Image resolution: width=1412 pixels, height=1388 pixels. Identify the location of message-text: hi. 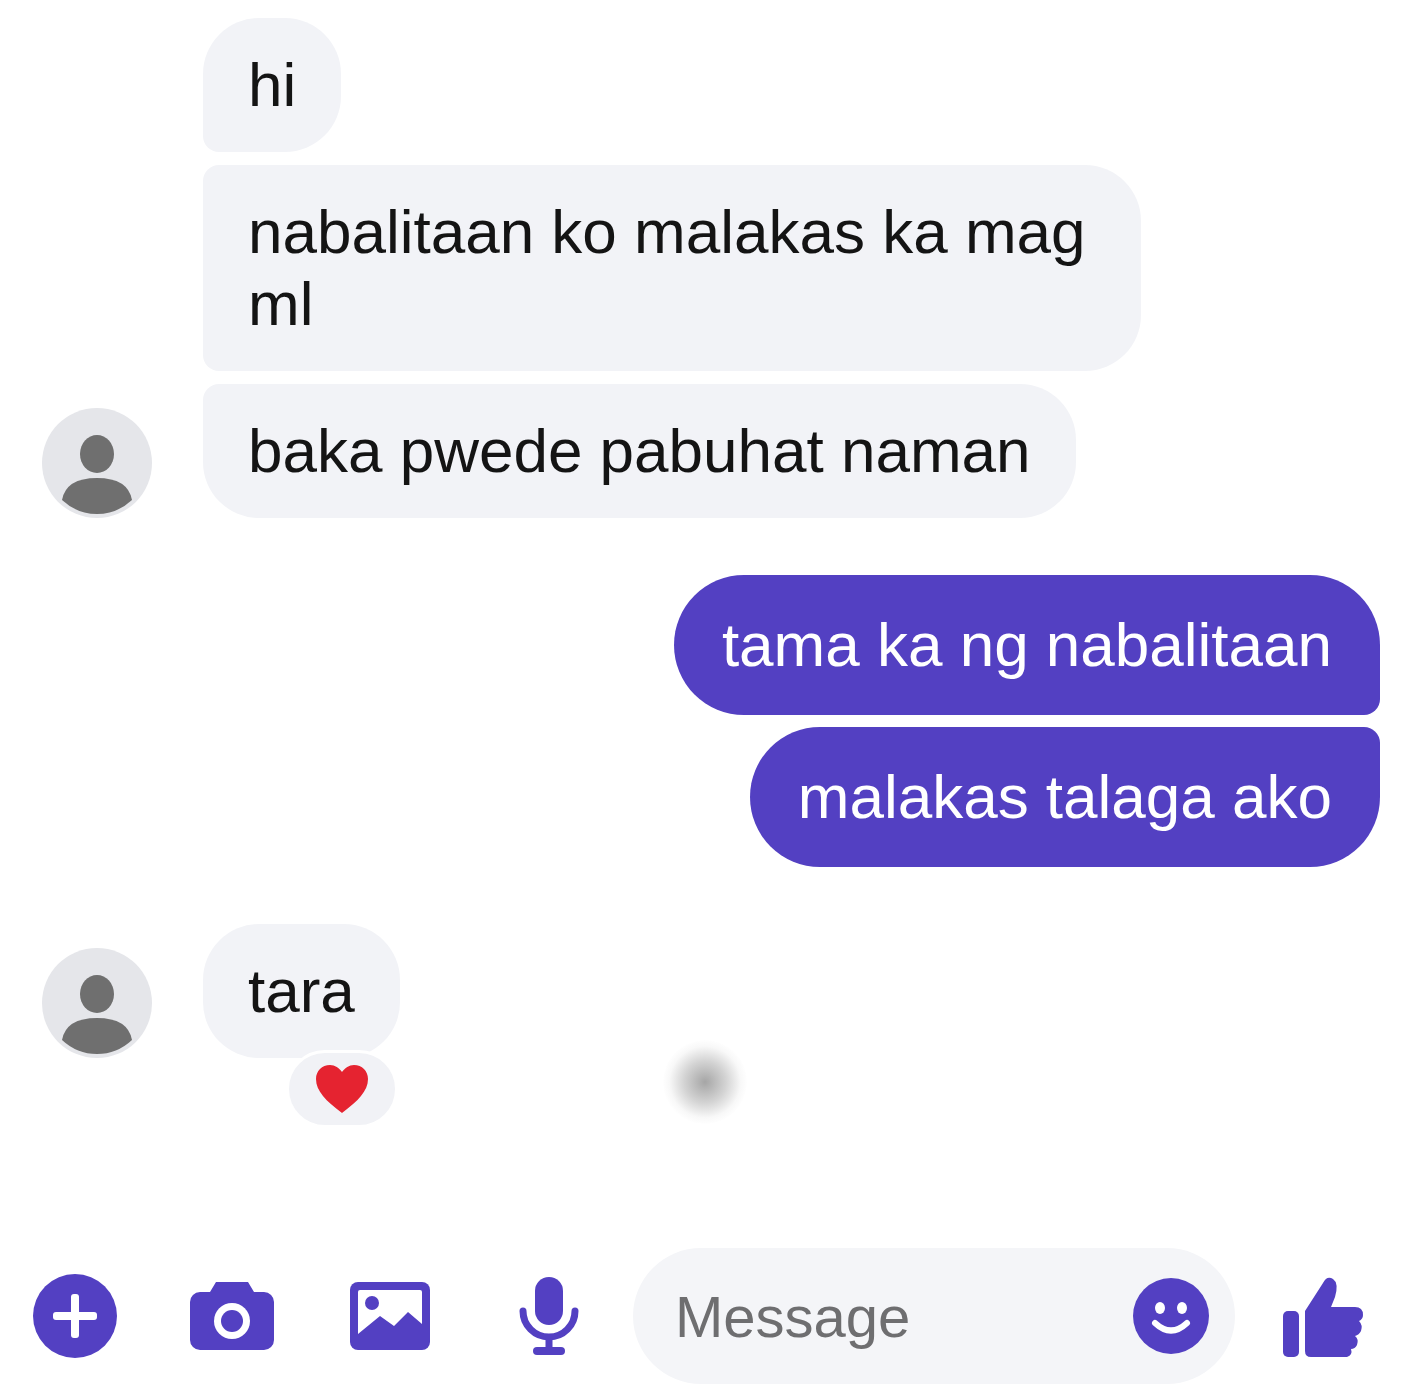
(272, 85).